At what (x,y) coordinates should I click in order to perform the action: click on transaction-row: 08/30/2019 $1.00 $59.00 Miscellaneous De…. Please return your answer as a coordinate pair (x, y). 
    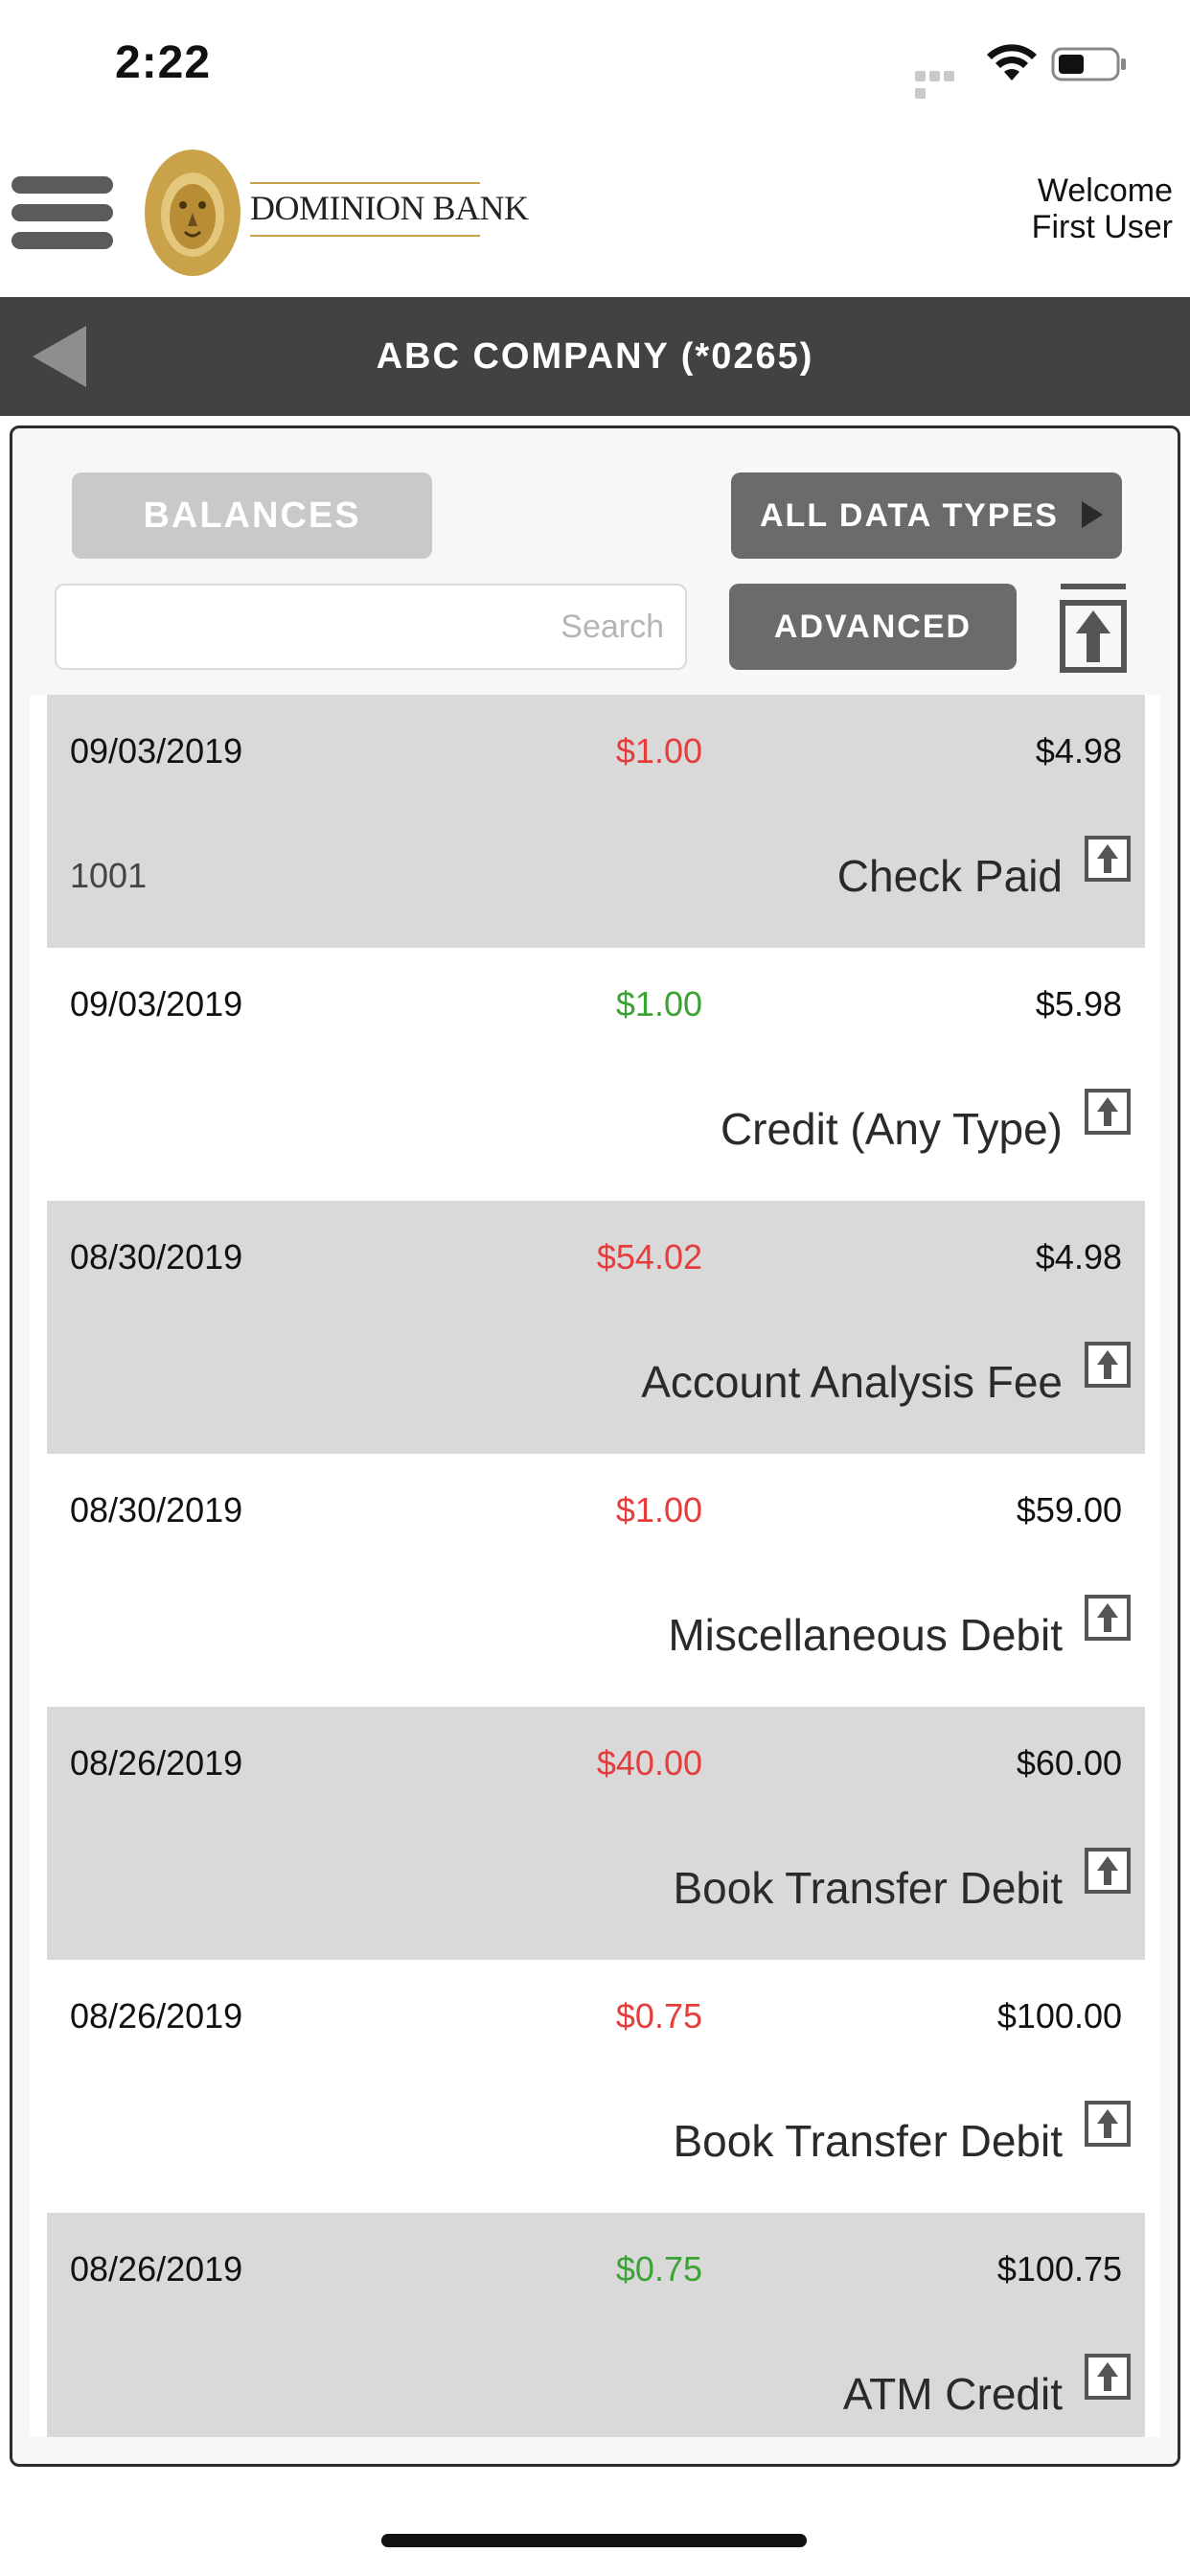
    Looking at the image, I should click on (596, 1580).